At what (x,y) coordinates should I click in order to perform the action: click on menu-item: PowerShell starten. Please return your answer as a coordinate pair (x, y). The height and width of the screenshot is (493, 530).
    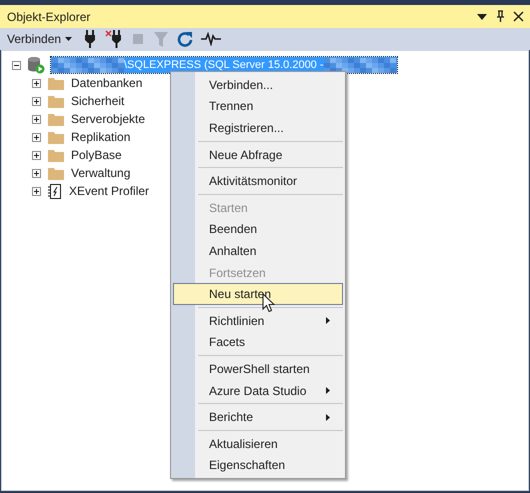
    Looking at the image, I should click on (258, 369).